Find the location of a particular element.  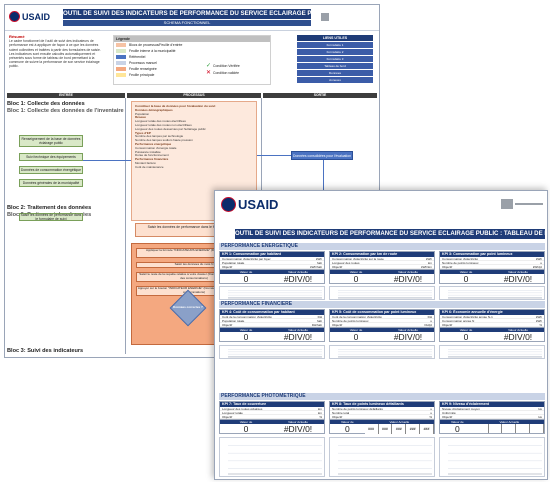

kpi-input-unit: km is located at coordinates (430, 263).